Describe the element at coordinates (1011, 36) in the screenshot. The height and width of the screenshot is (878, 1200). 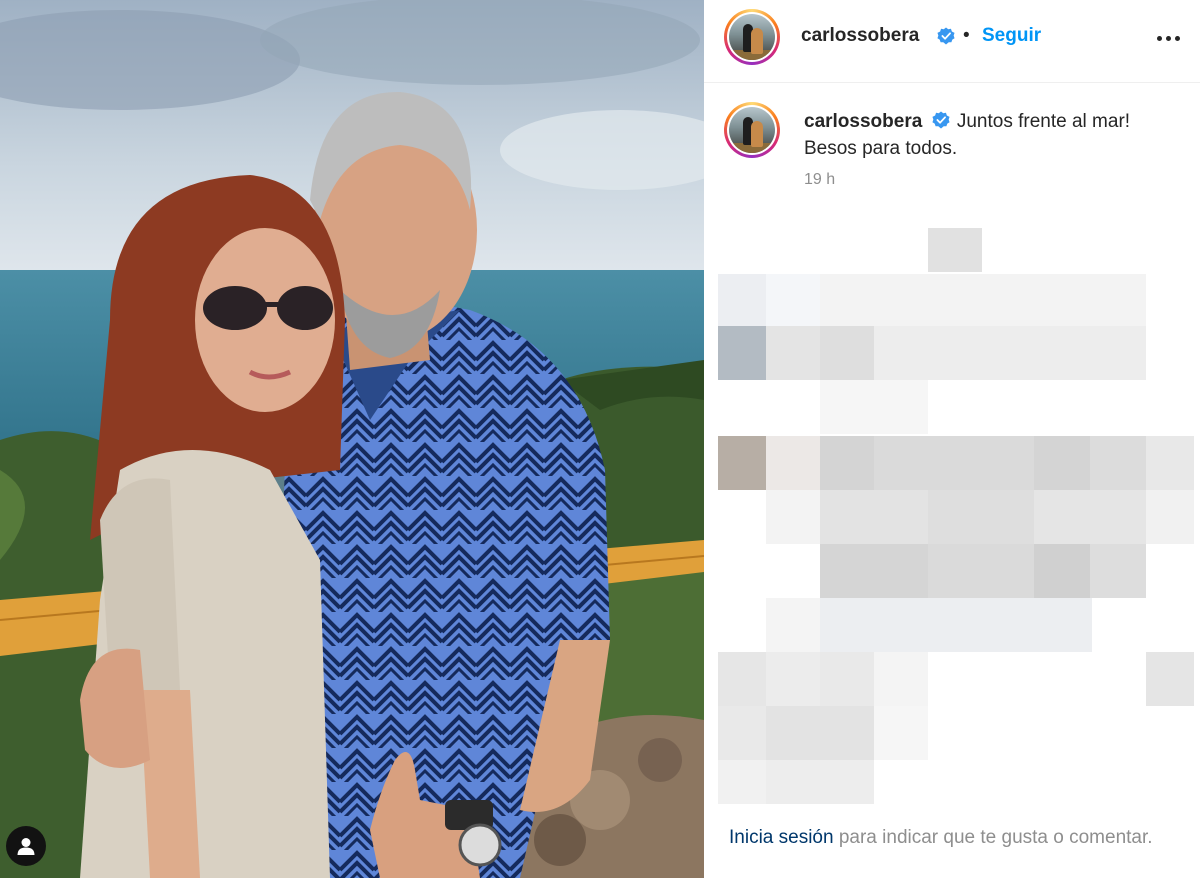
I see `follow-button: Seguir` at that location.